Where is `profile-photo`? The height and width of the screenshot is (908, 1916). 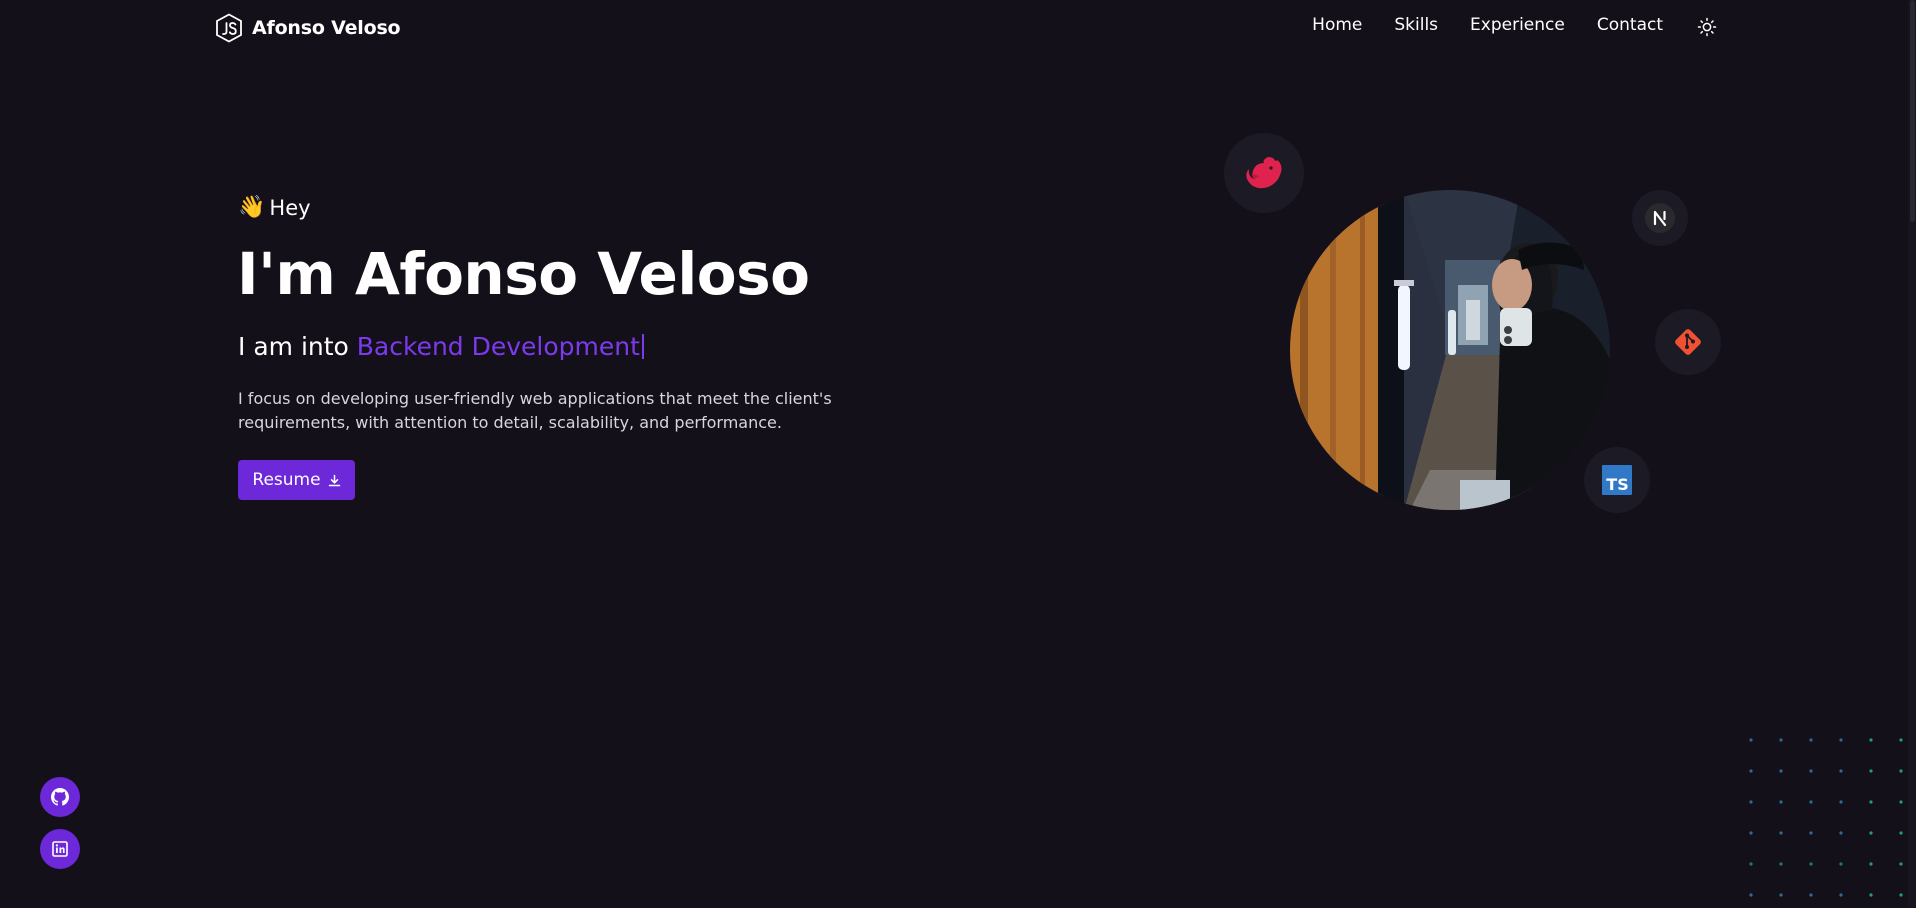
profile-photo is located at coordinates (1450, 350).